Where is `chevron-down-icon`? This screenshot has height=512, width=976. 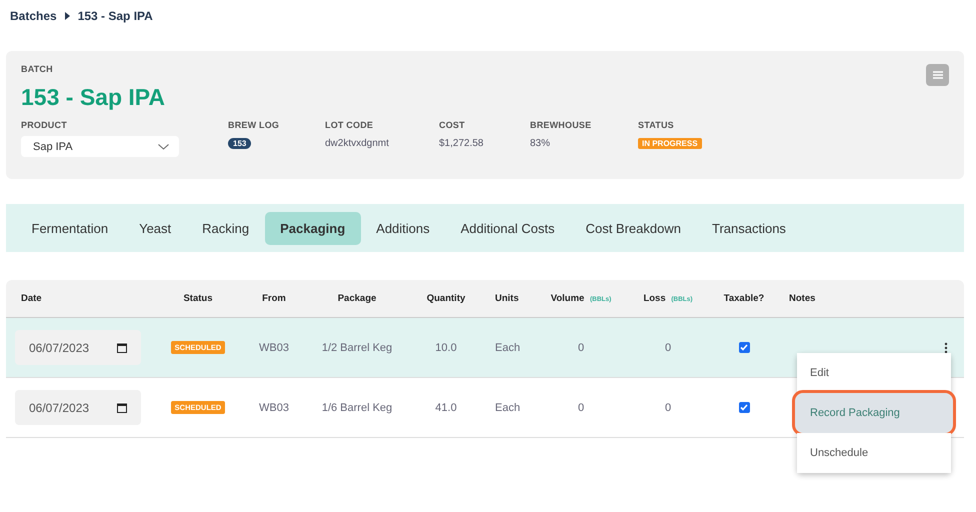 chevron-down-icon is located at coordinates (163, 147).